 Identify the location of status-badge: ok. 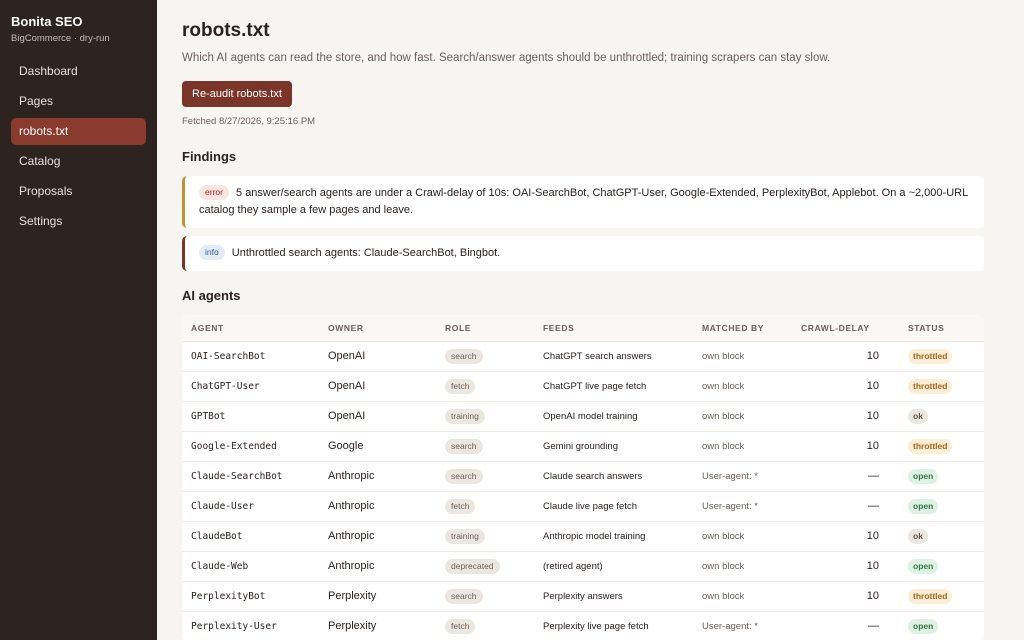
(918, 536).